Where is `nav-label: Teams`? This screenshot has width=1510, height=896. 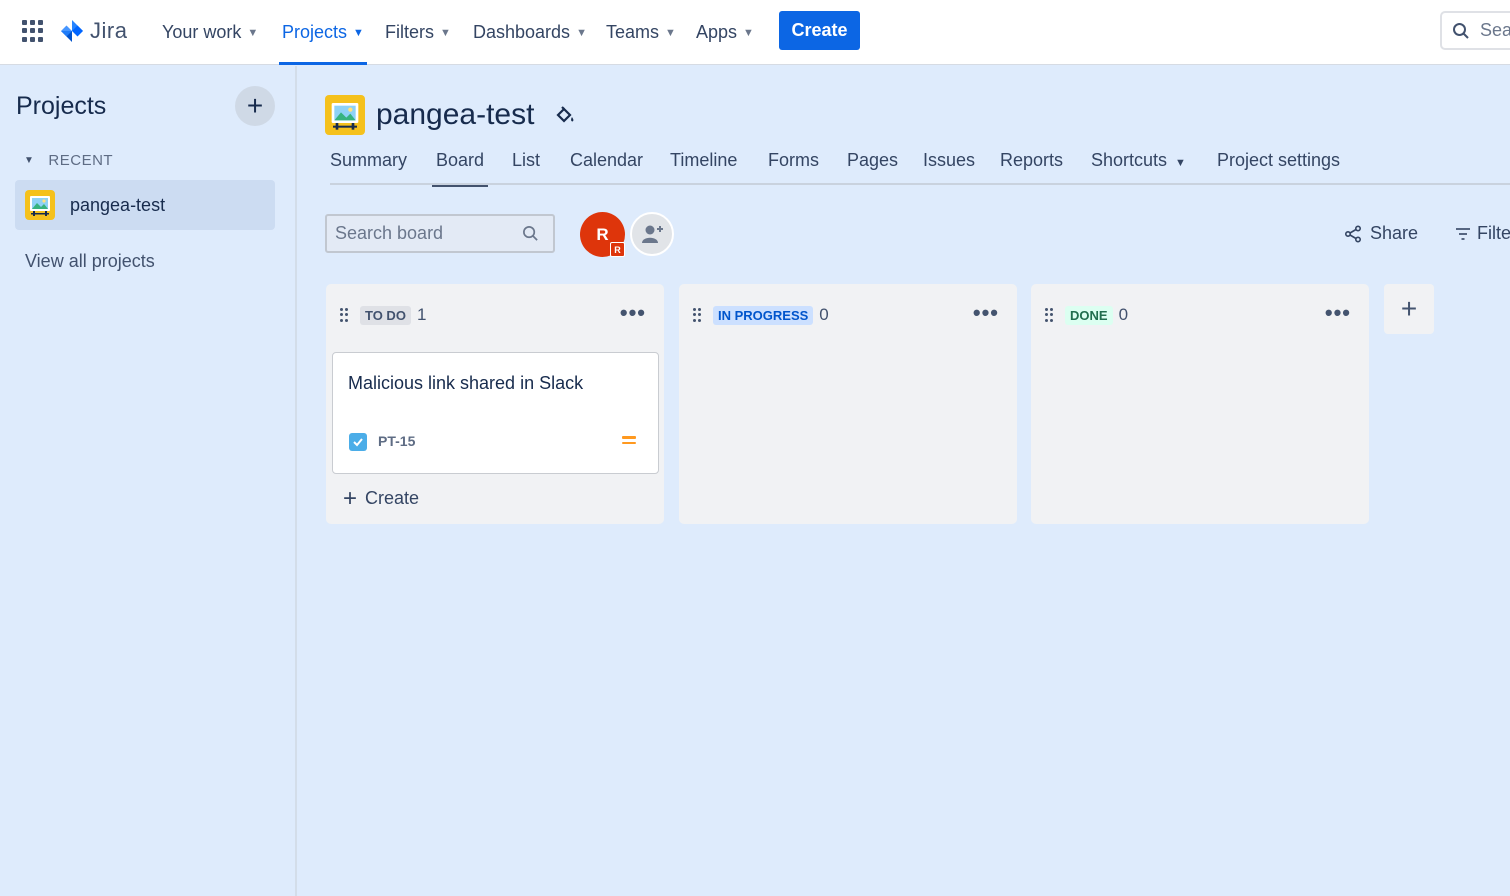
nav-label: Teams is located at coordinates (633, 32).